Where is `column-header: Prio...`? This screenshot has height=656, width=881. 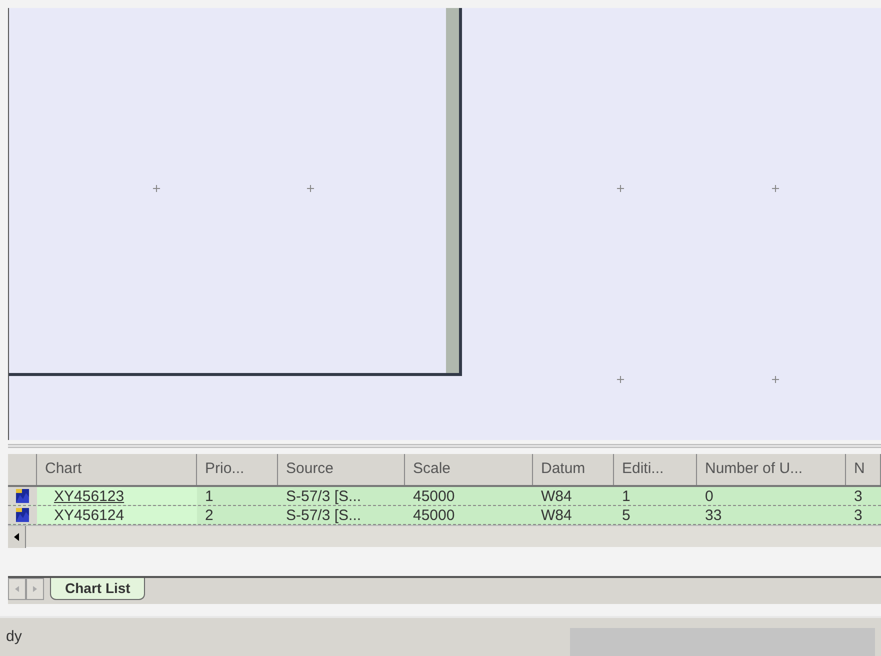 column-header: Prio... is located at coordinates (237, 469).